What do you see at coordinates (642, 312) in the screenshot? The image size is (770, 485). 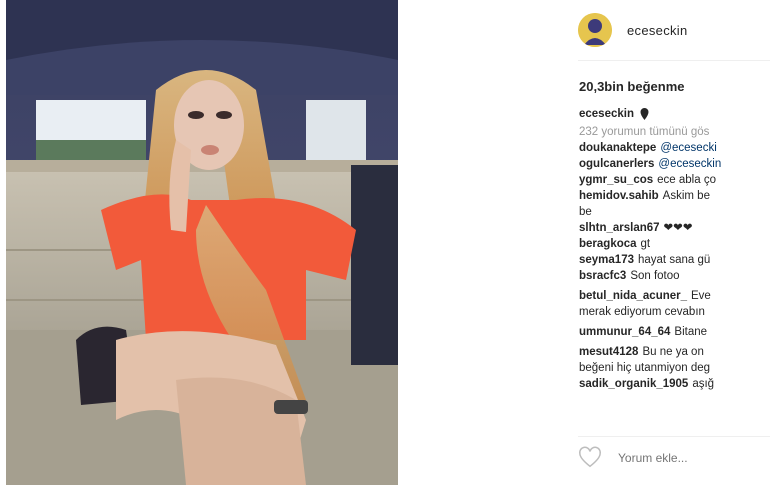 I see `comment-text: merak ediyorum cevabın` at bounding box center [642, 312].